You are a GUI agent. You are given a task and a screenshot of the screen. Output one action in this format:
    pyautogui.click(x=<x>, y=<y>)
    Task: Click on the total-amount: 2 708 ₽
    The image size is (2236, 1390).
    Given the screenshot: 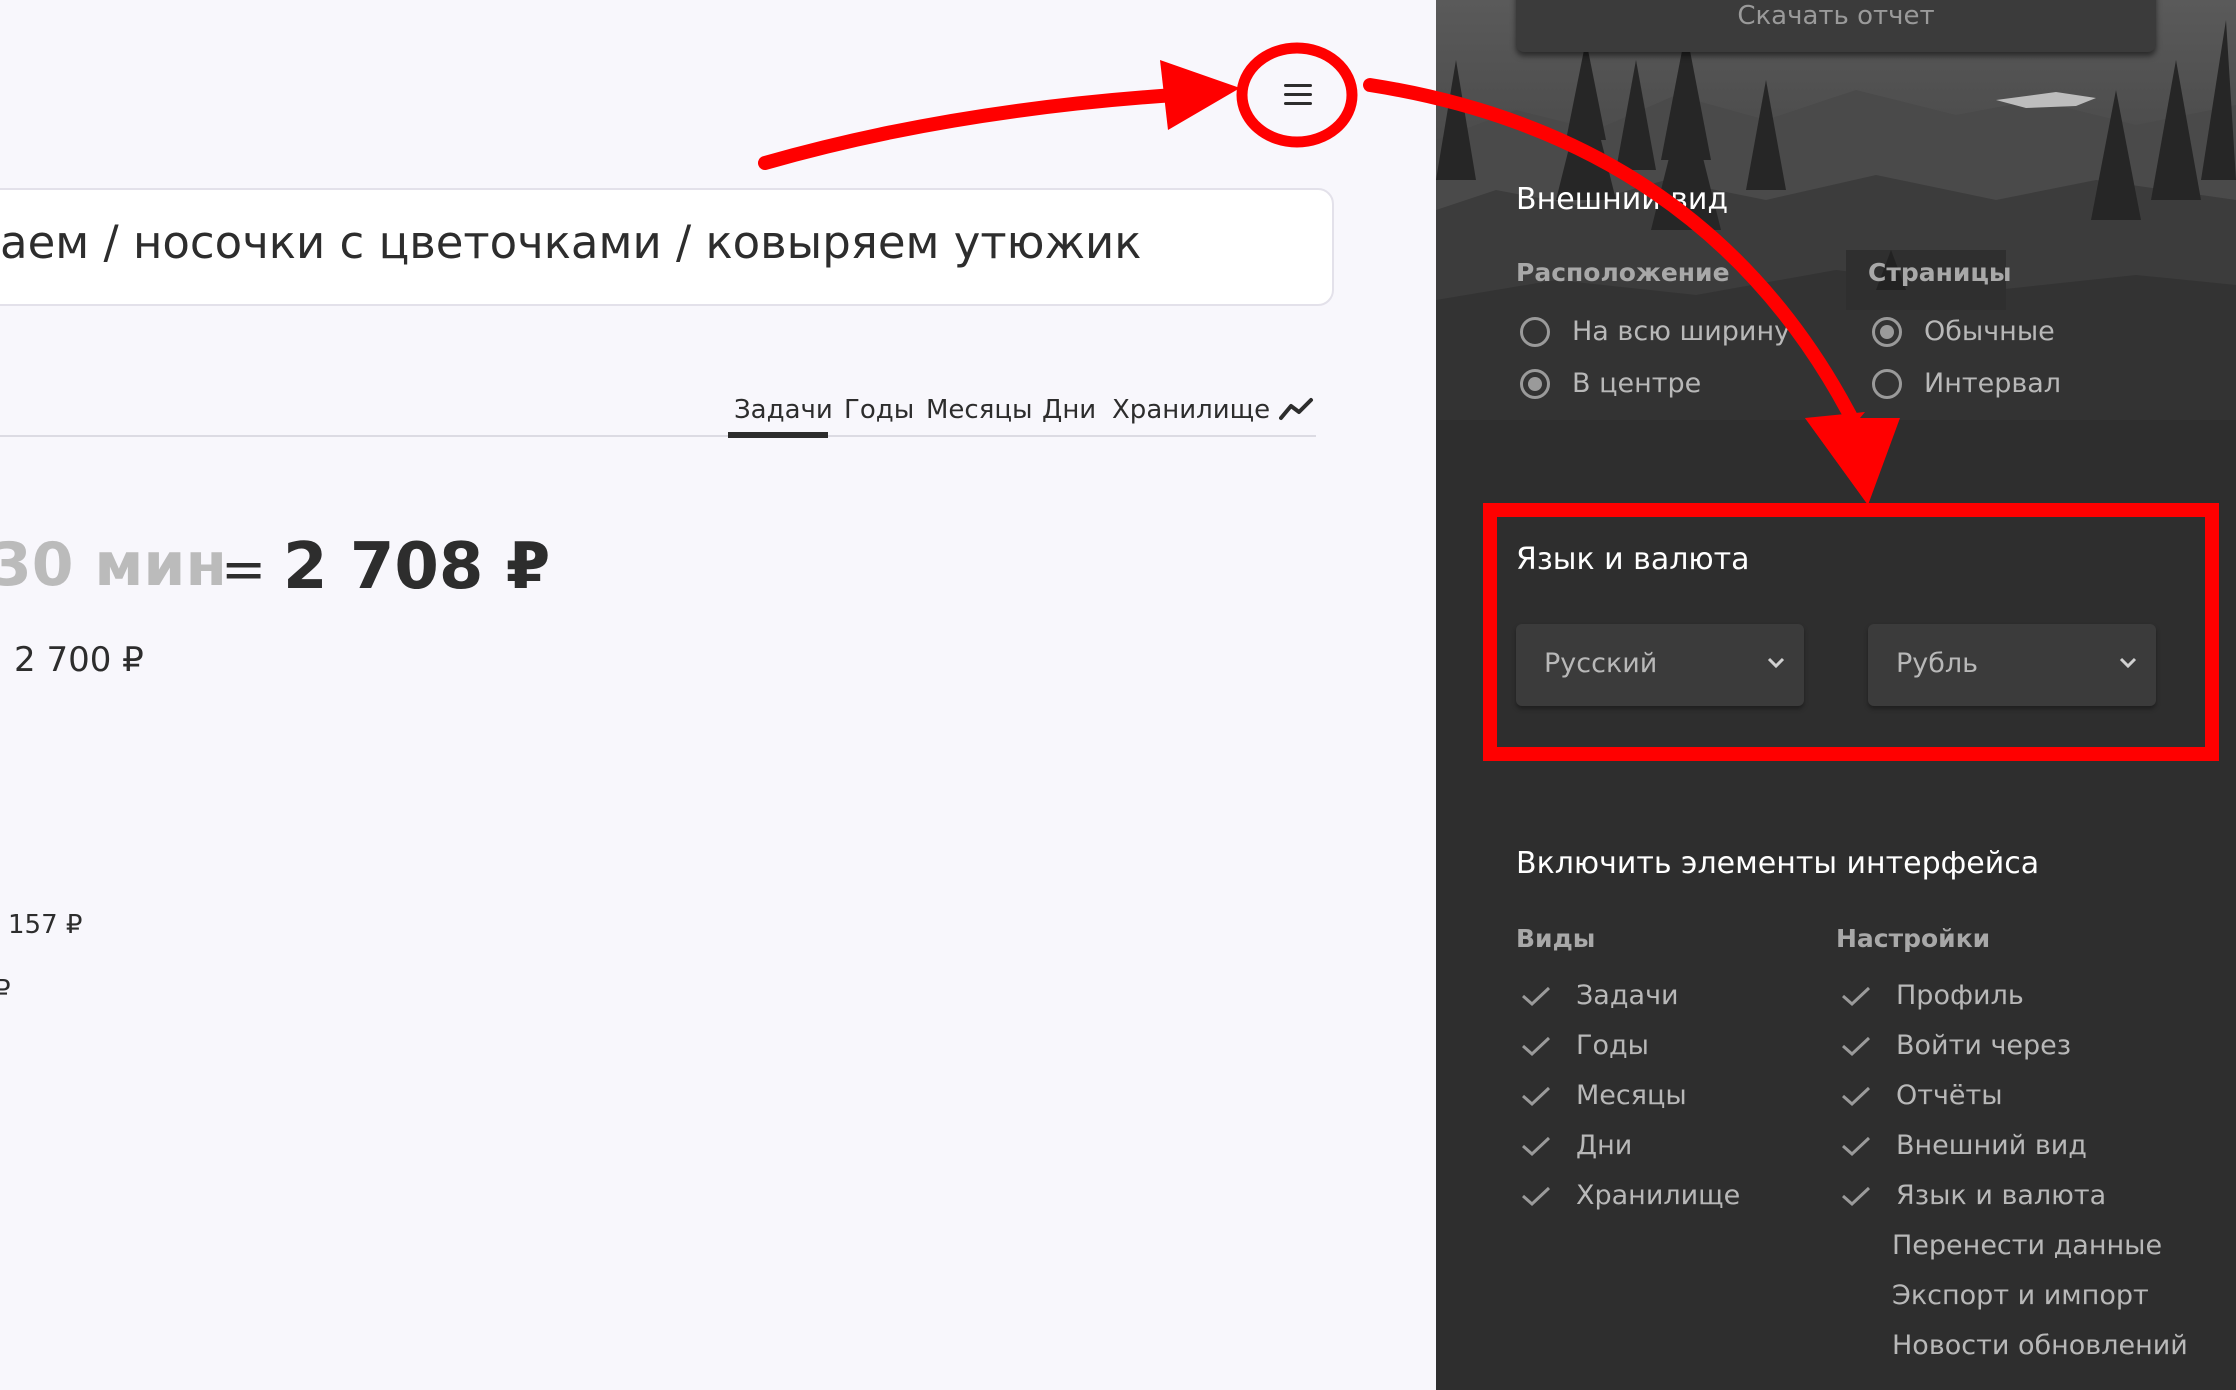 What is the action you would take?
    pyautogui.click(x=417, y=567)
    